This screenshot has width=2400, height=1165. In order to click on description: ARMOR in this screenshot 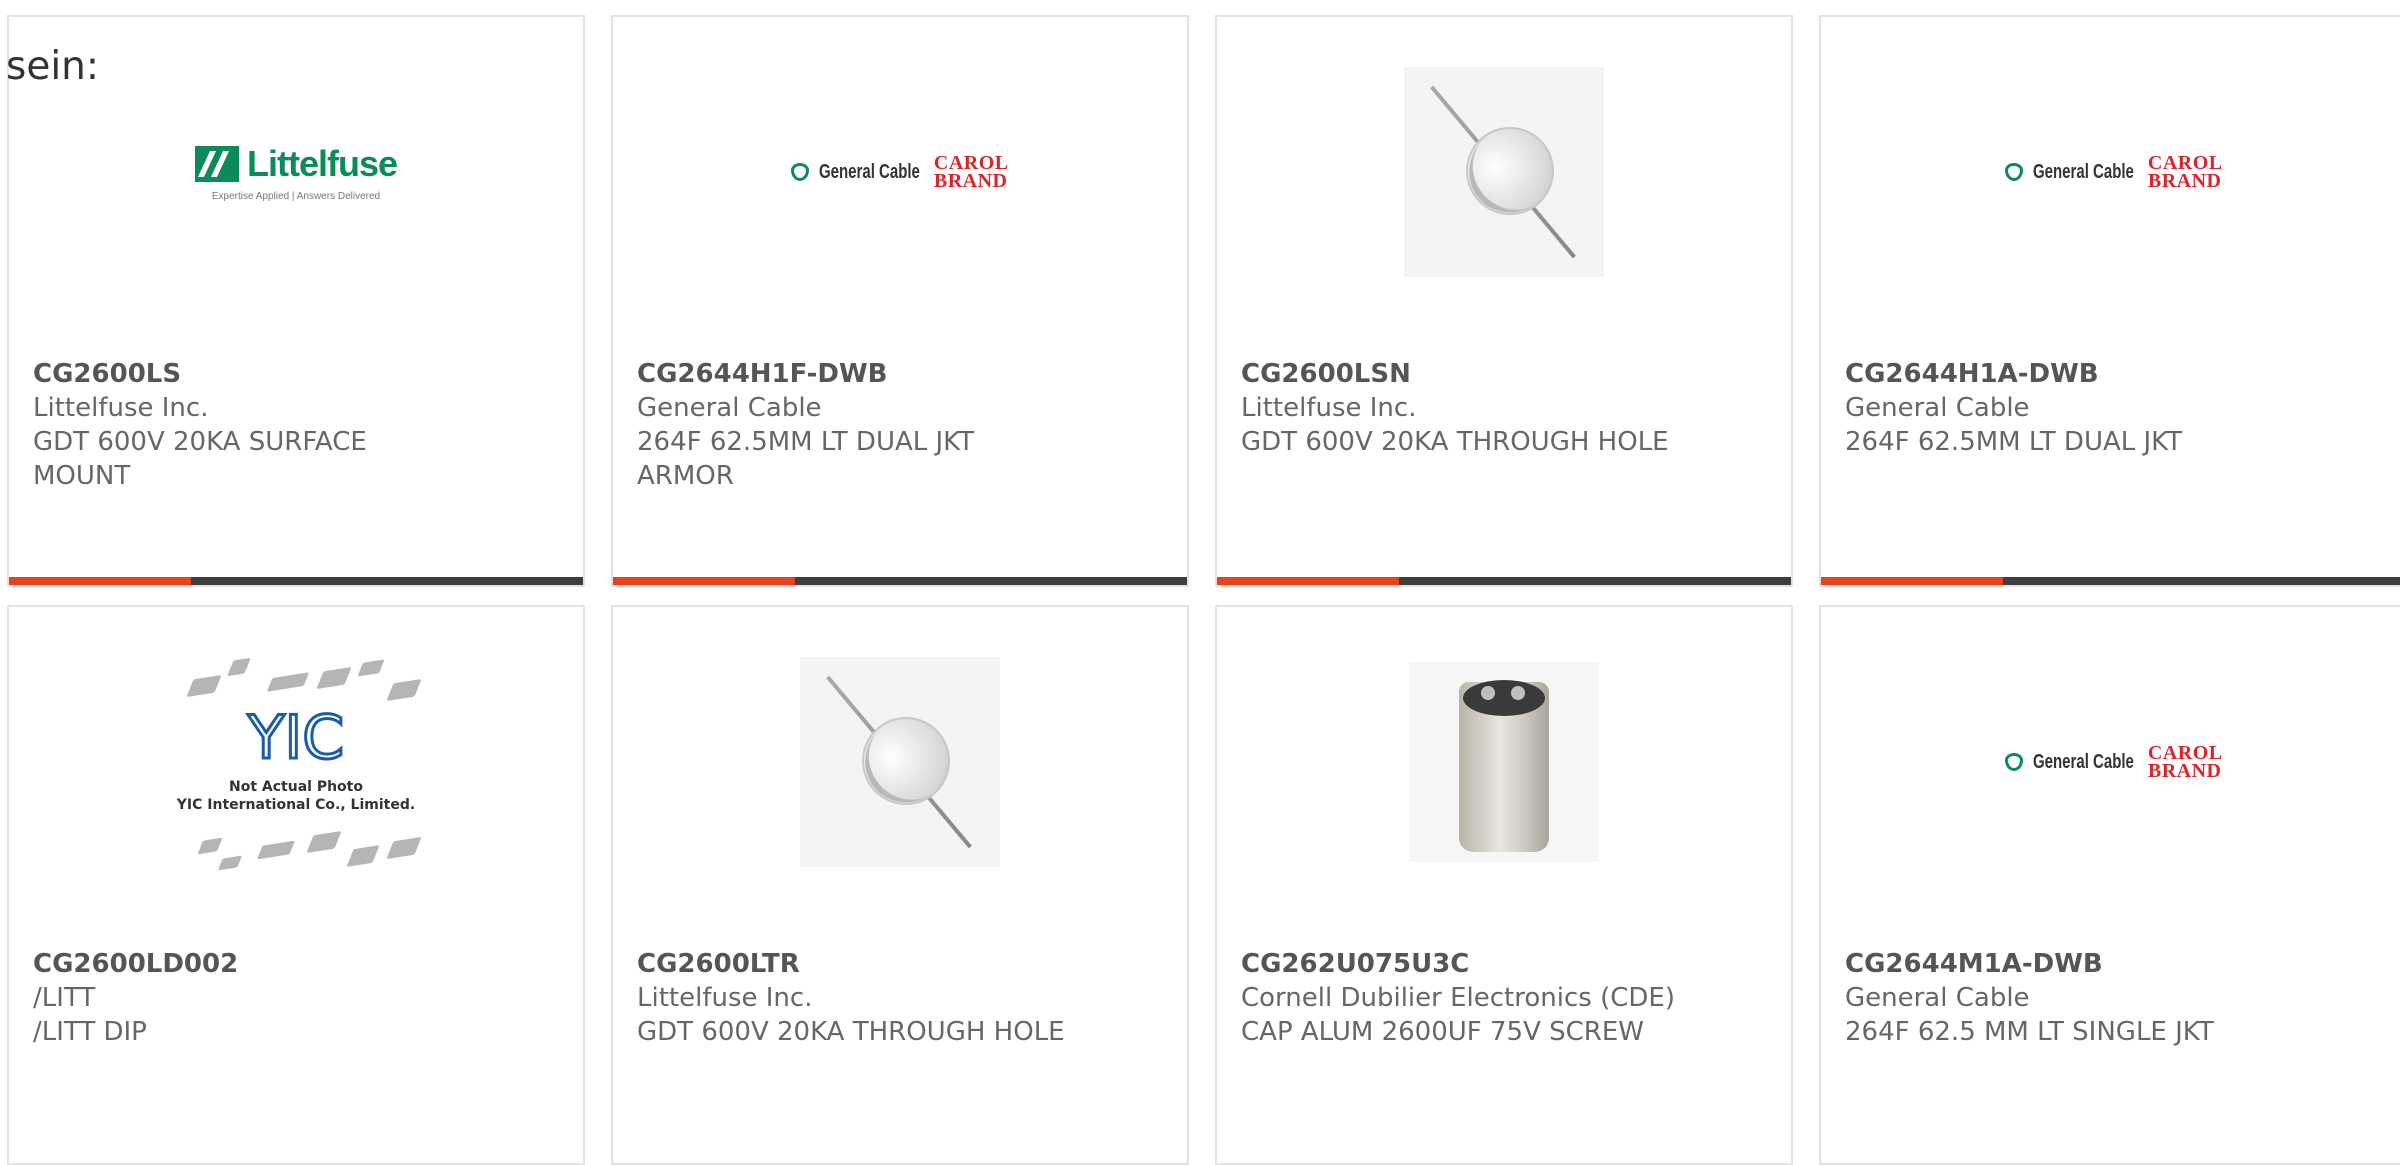, I will do `click(685, 476)`.